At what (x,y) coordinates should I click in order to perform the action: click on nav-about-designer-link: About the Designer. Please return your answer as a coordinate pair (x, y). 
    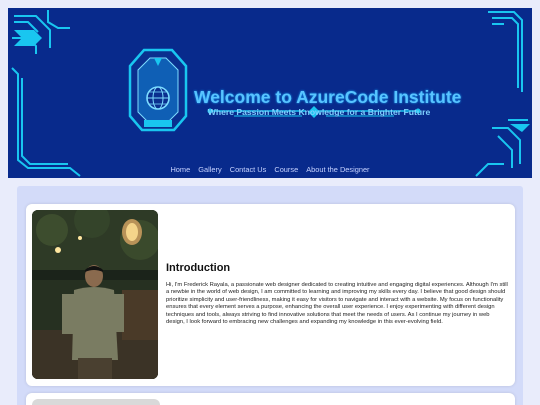
    Looking at the image, I should click on (337, 169).